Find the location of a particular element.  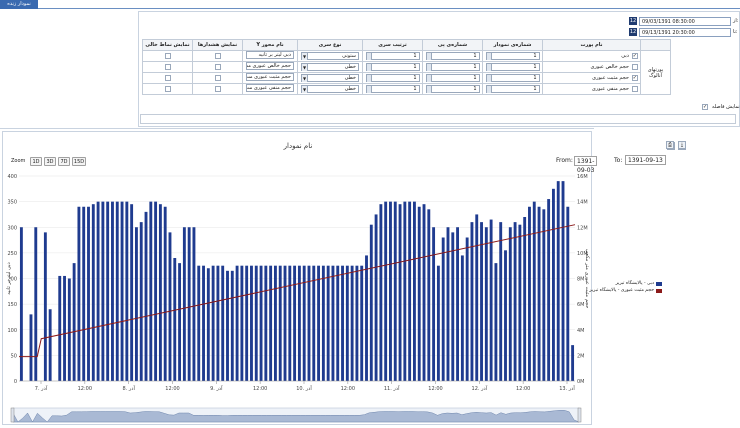

alarms-cell is located at coordinates (217, 56).